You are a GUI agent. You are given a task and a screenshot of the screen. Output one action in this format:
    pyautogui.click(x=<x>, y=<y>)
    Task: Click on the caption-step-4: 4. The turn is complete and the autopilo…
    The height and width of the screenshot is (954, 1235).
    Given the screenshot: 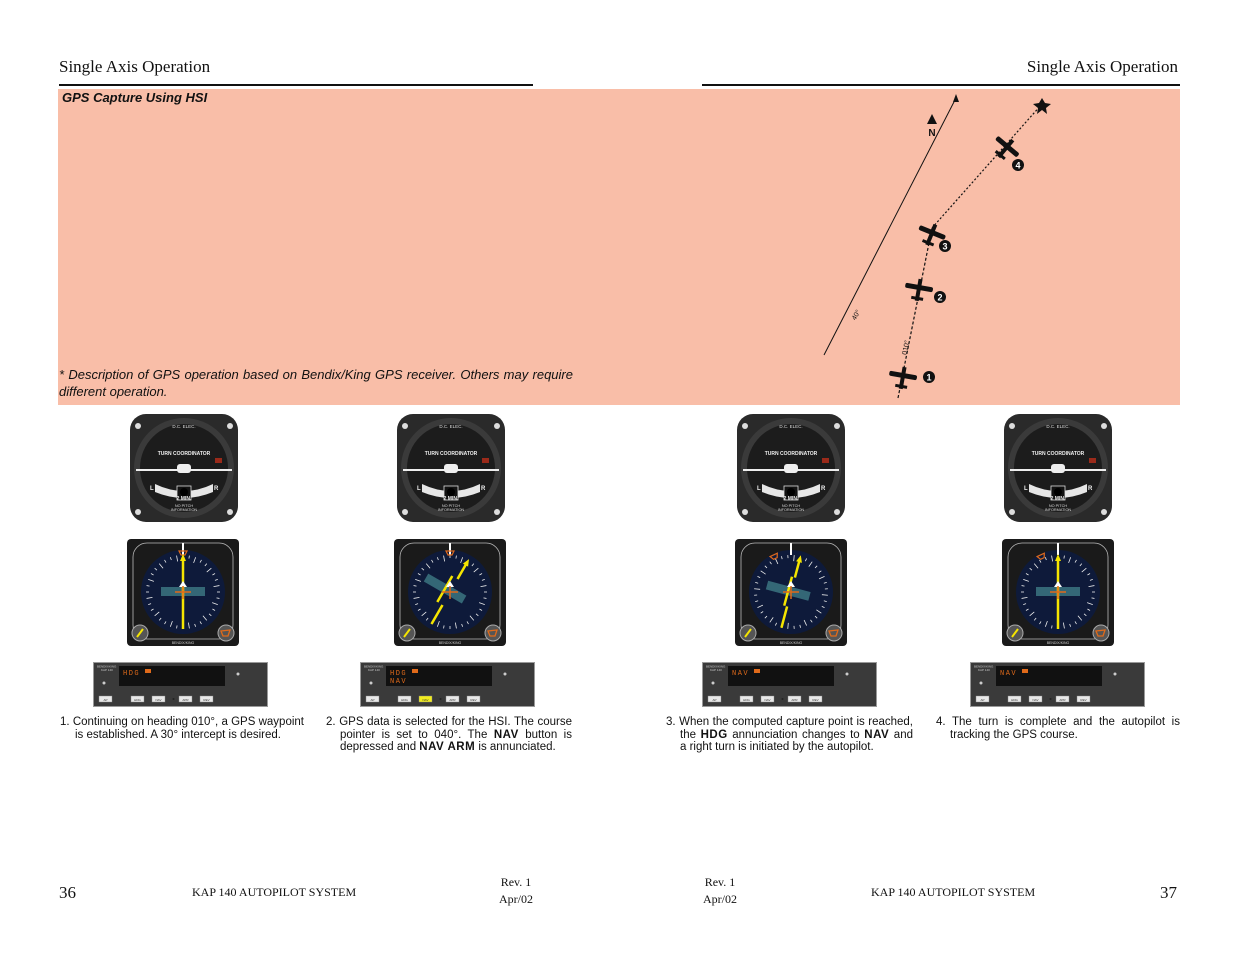 What is the action you would take?
    pyautogui.click(x=1058, y=728)
    